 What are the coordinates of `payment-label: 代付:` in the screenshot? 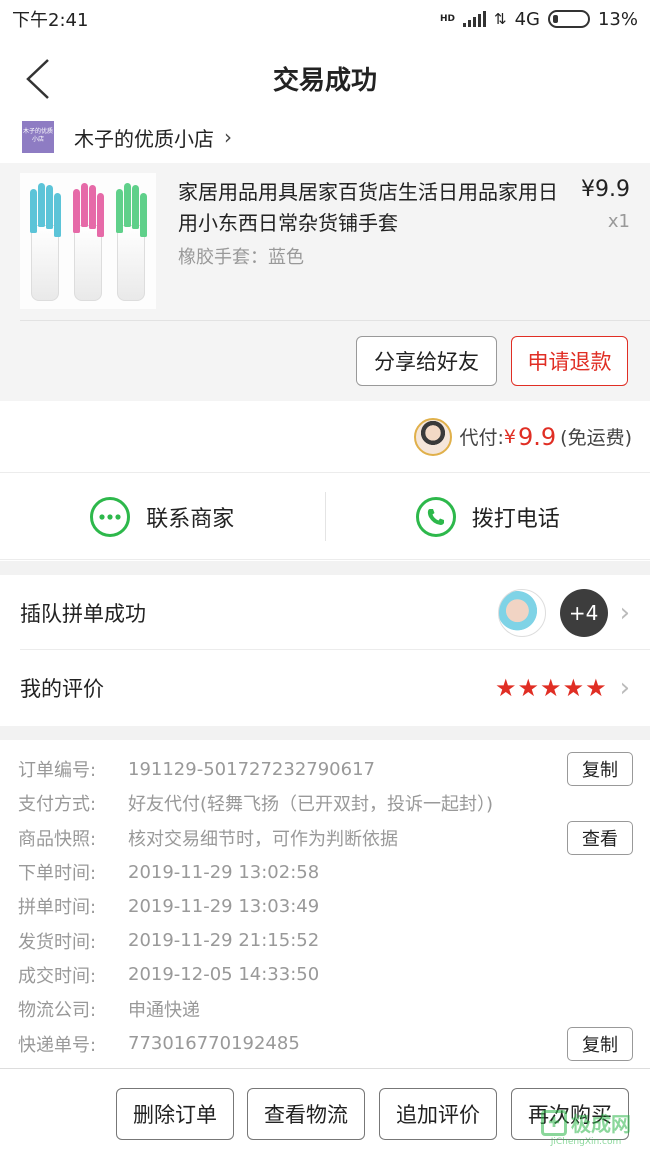 It's located at (481, 438).